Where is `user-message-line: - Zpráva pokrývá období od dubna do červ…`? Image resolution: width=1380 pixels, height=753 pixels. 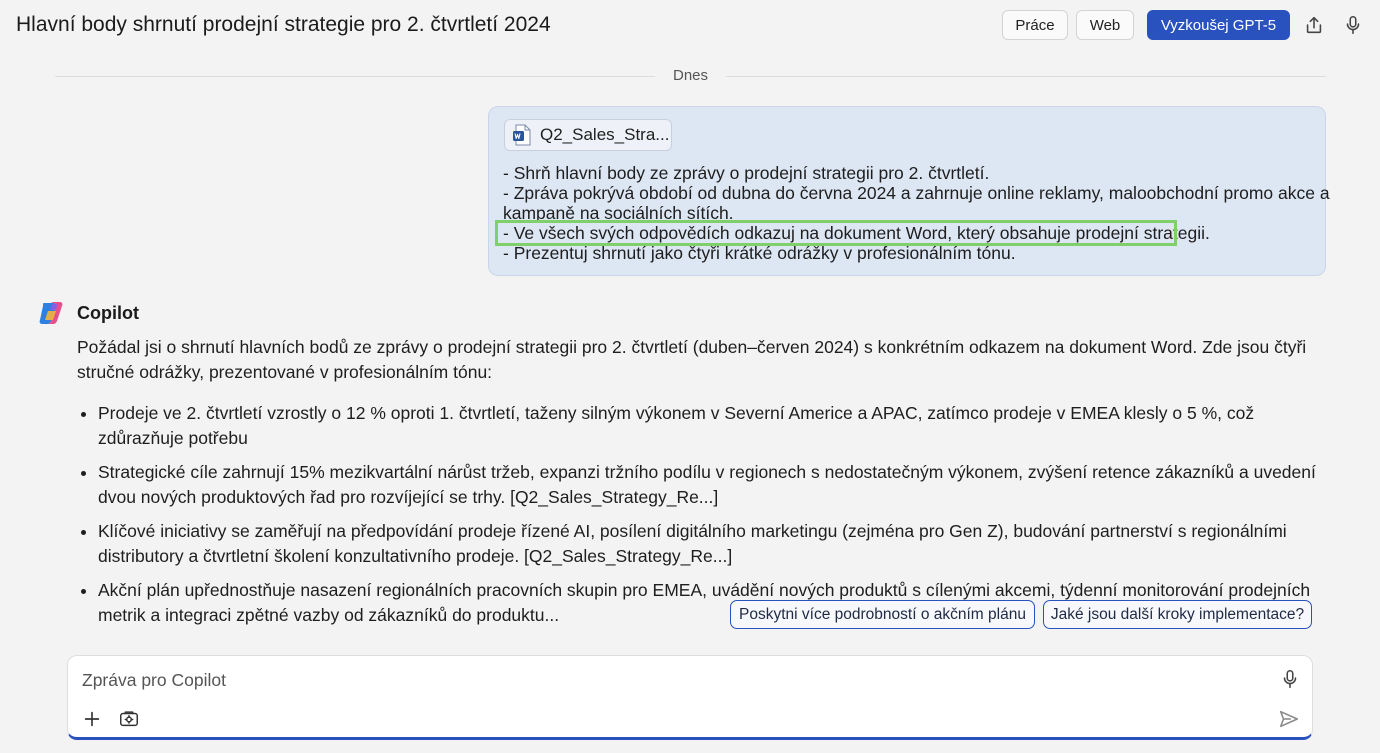 user-message-line: - Zpráva pokrývá období od dubna do červ… is located at coordinates (916, 193).